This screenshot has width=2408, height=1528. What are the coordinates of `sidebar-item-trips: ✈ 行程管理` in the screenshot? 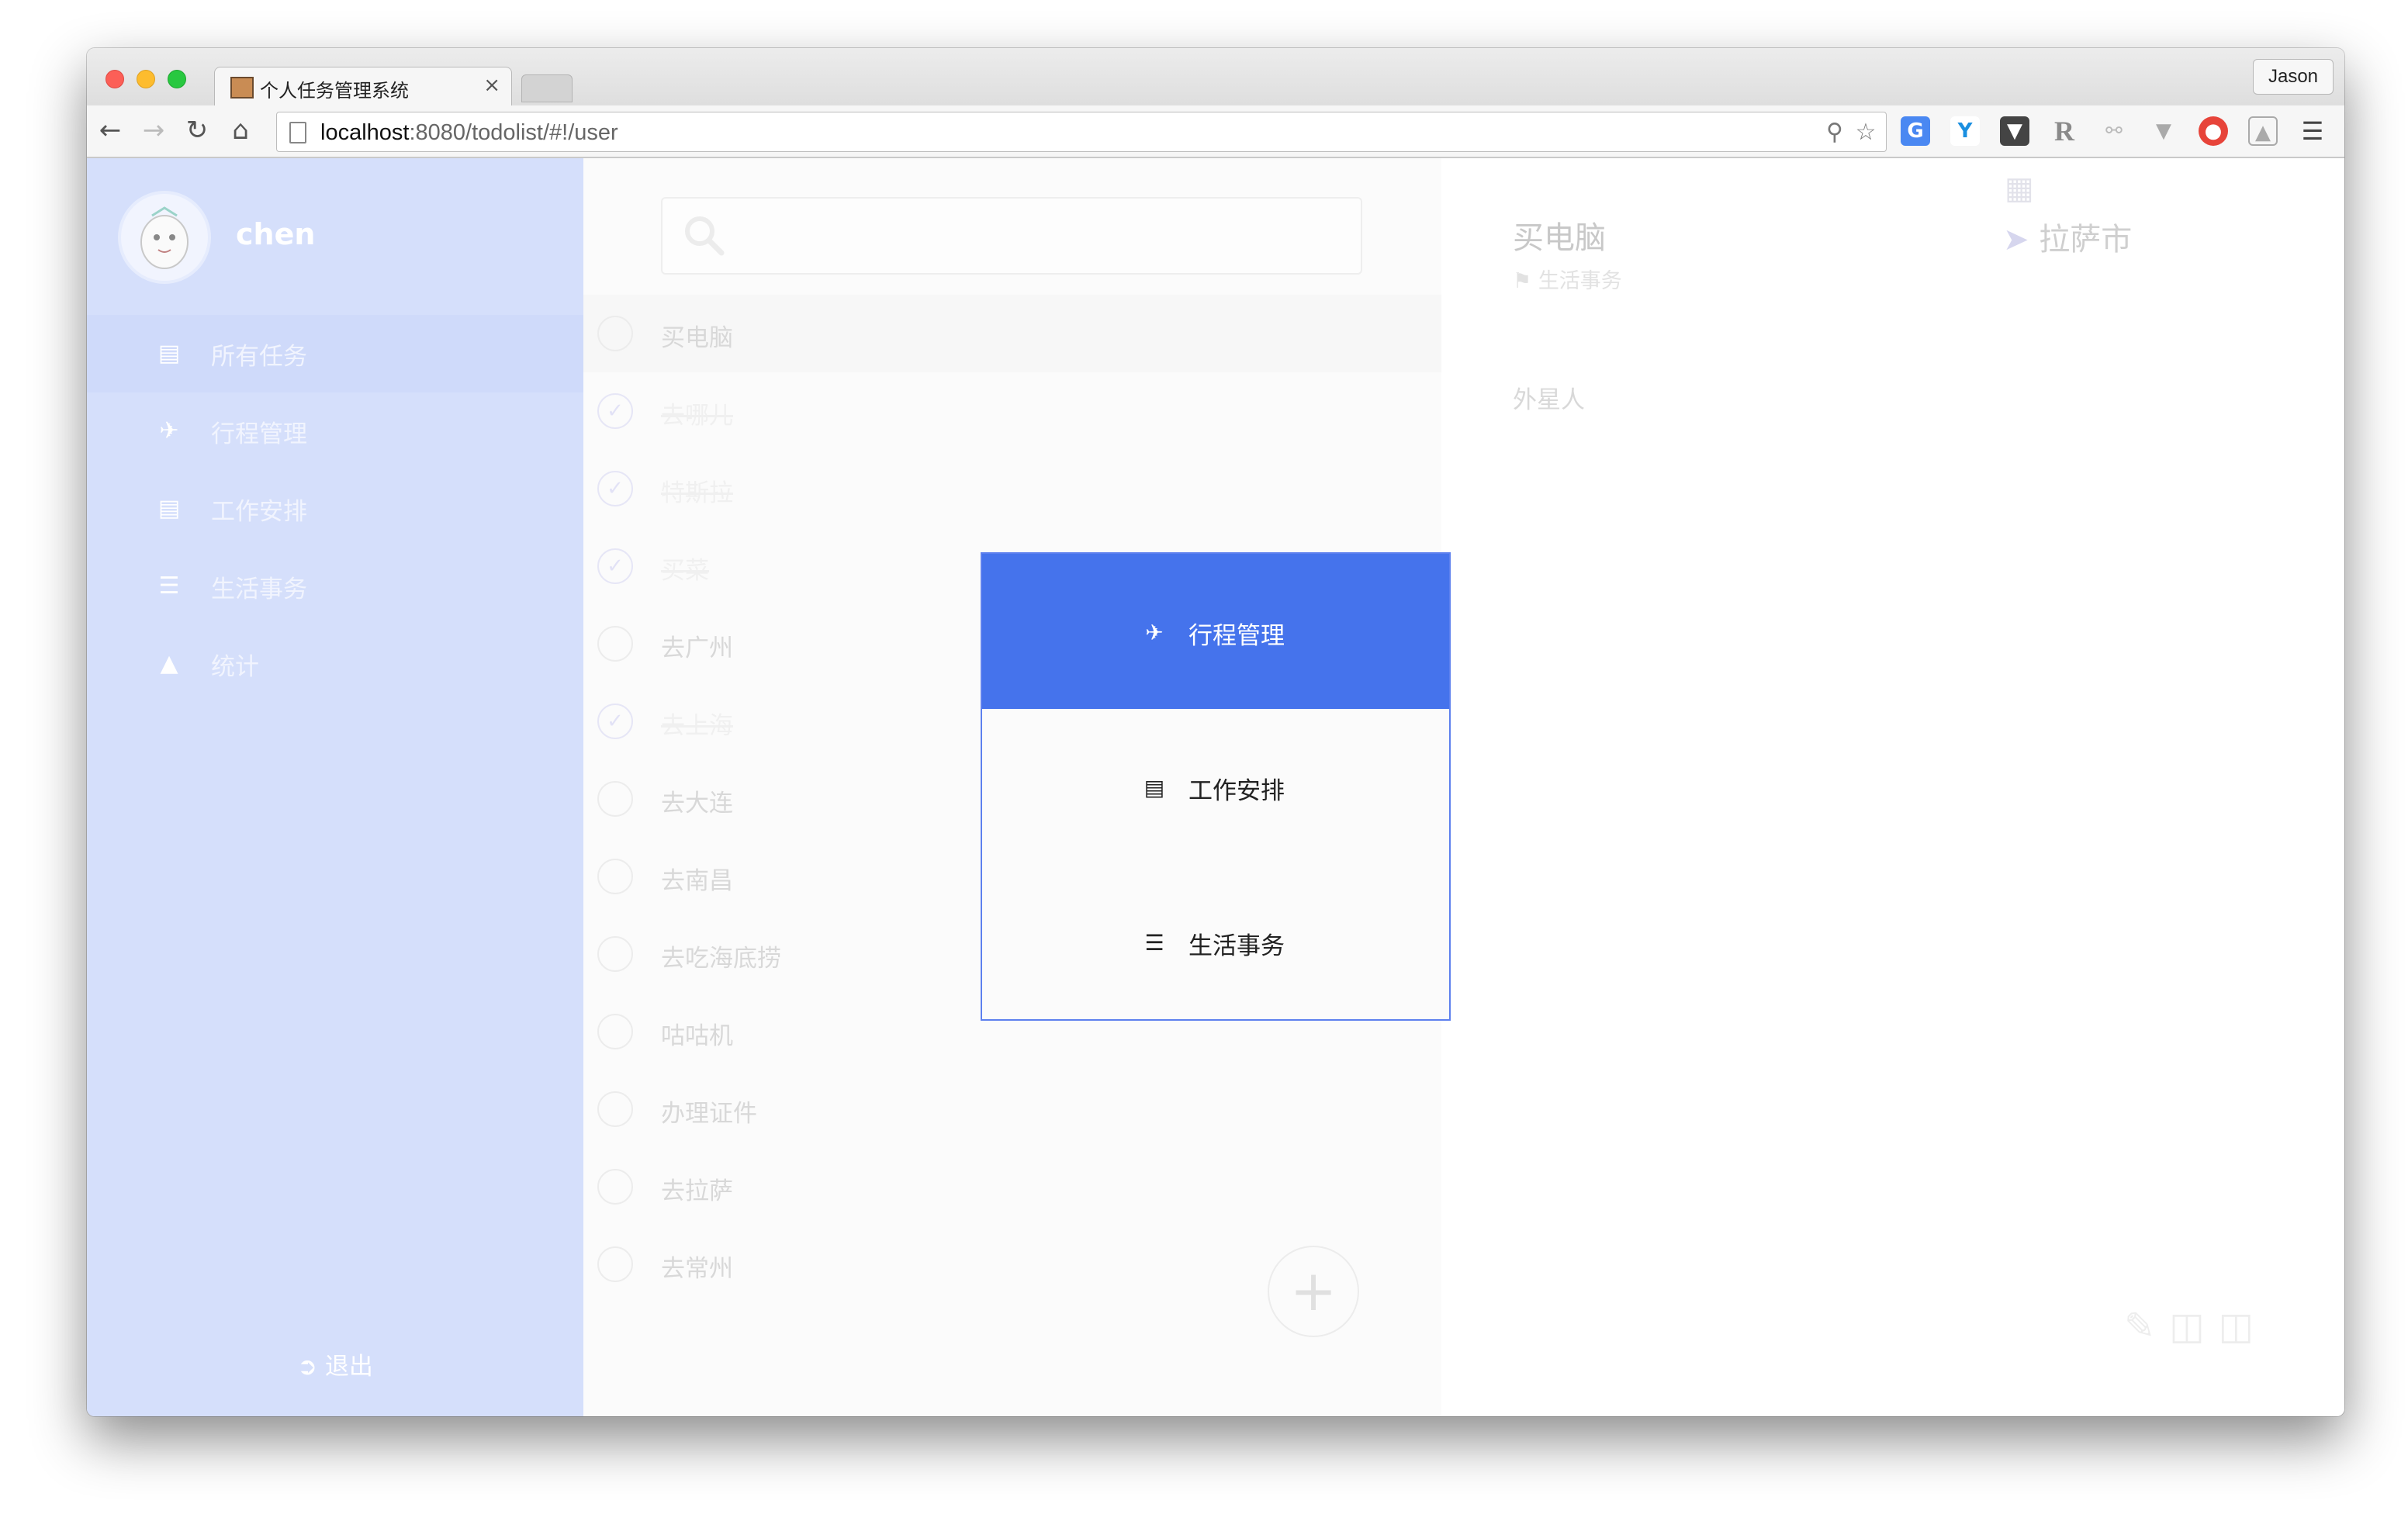 It's located at (335, 431).